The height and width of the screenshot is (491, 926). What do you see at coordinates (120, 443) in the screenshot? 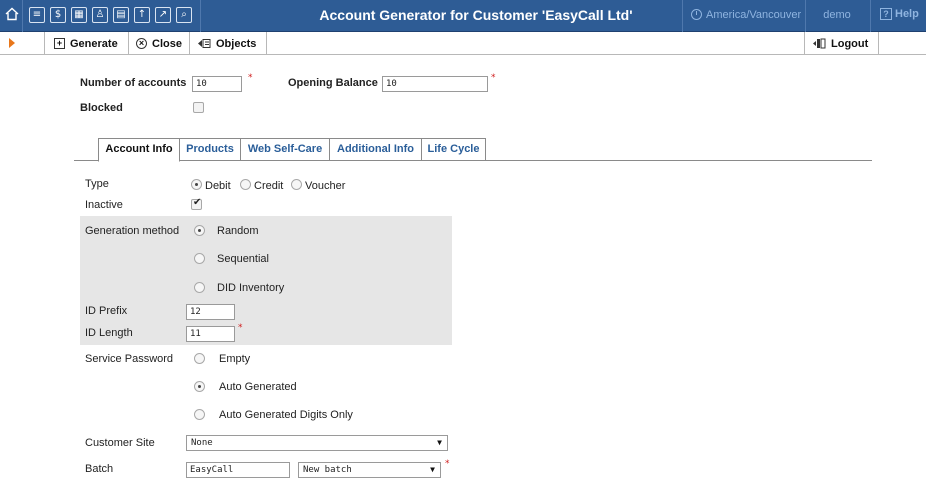
I see `customer-site-label: Customer Site` at bounding box center [120, 443].